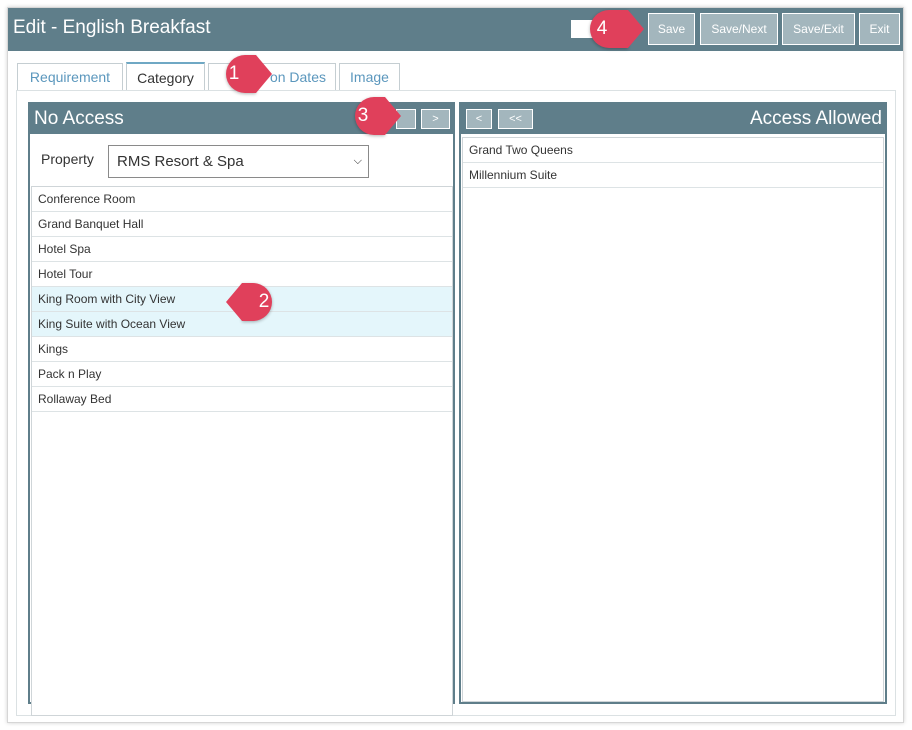  I want to click on save-button: Save, so click(671, 29).